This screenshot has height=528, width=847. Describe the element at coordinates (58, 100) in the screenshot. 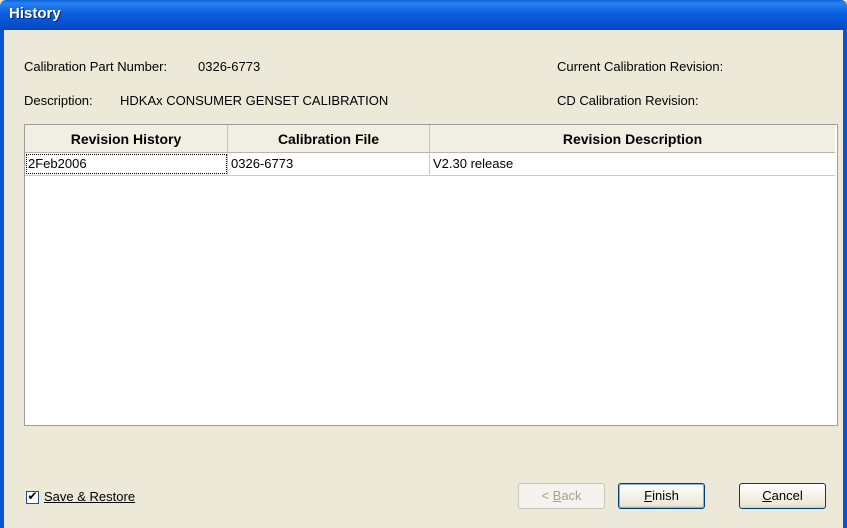

I see `description-label: Description:` at that location.